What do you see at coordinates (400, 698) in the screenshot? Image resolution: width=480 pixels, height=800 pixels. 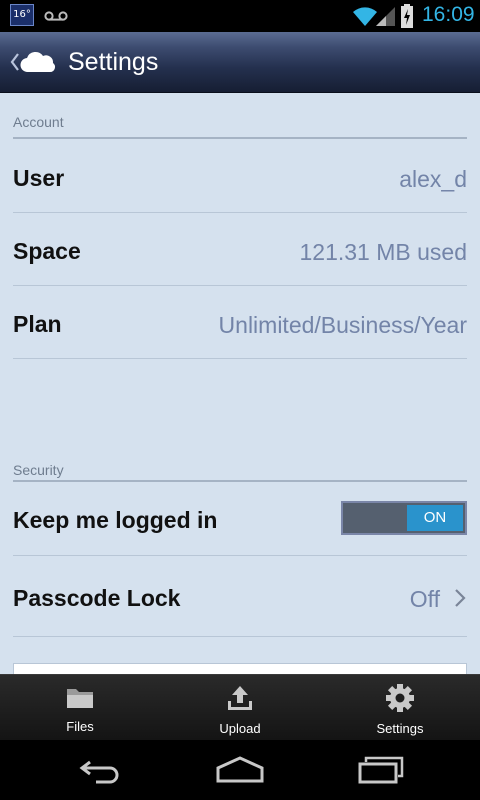 I see `gear-icon` at bounding box center [400, 698].